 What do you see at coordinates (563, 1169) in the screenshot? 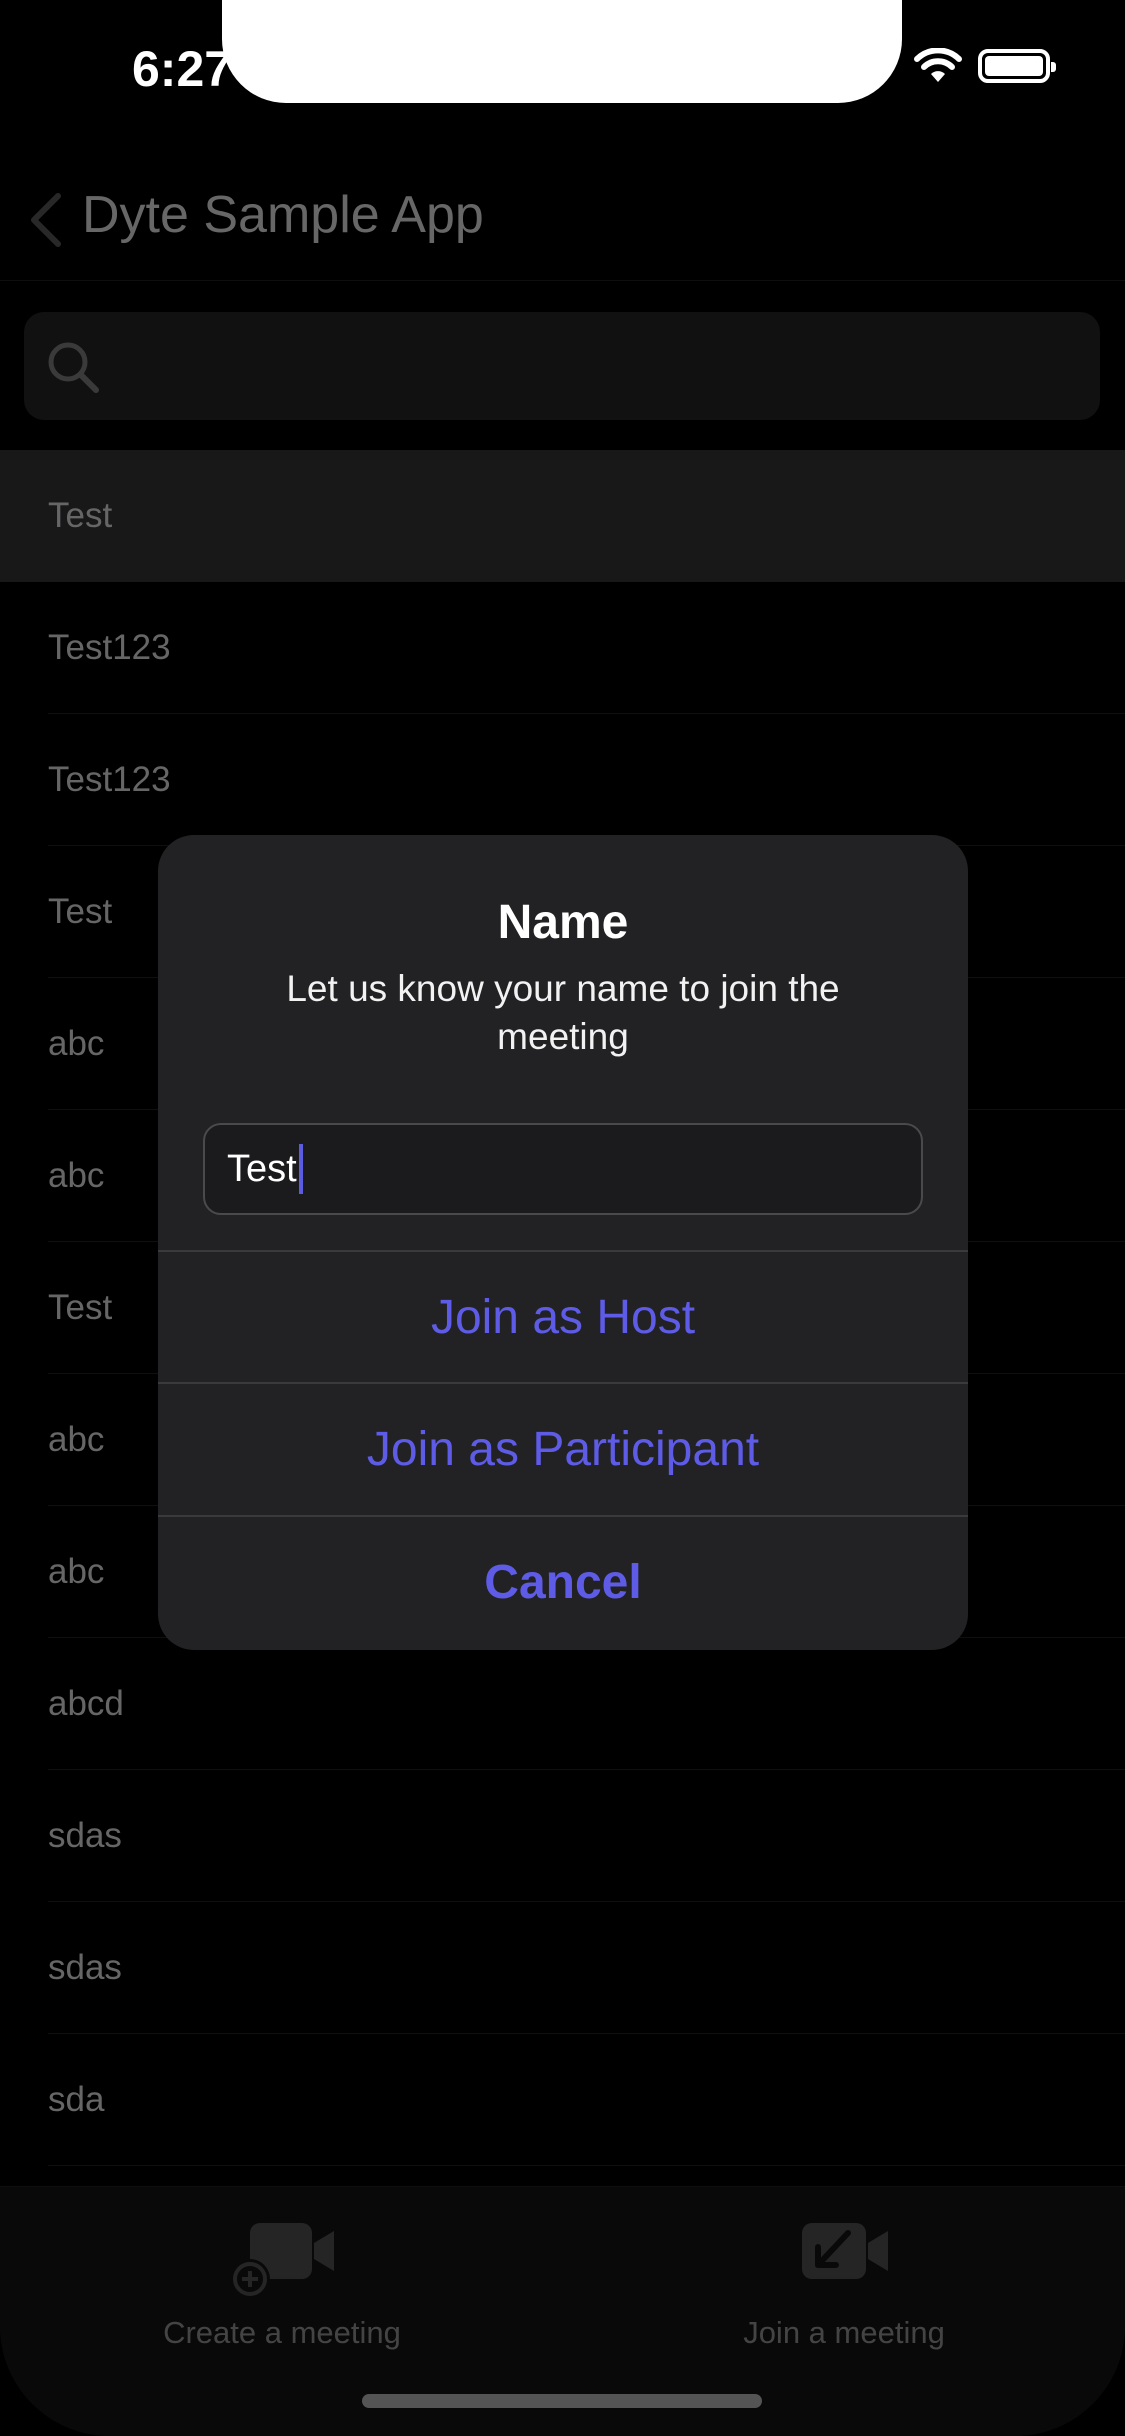
I see `name-input: Test` at bounding box center [563, 1169].